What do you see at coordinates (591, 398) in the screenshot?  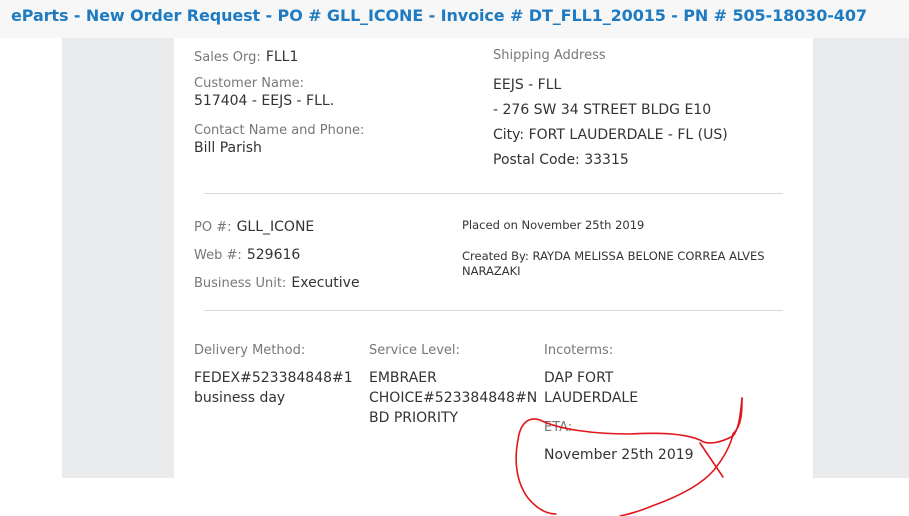 I see `incoterms-line-2: LAUDERDALE` at bounding box center [591, 398].